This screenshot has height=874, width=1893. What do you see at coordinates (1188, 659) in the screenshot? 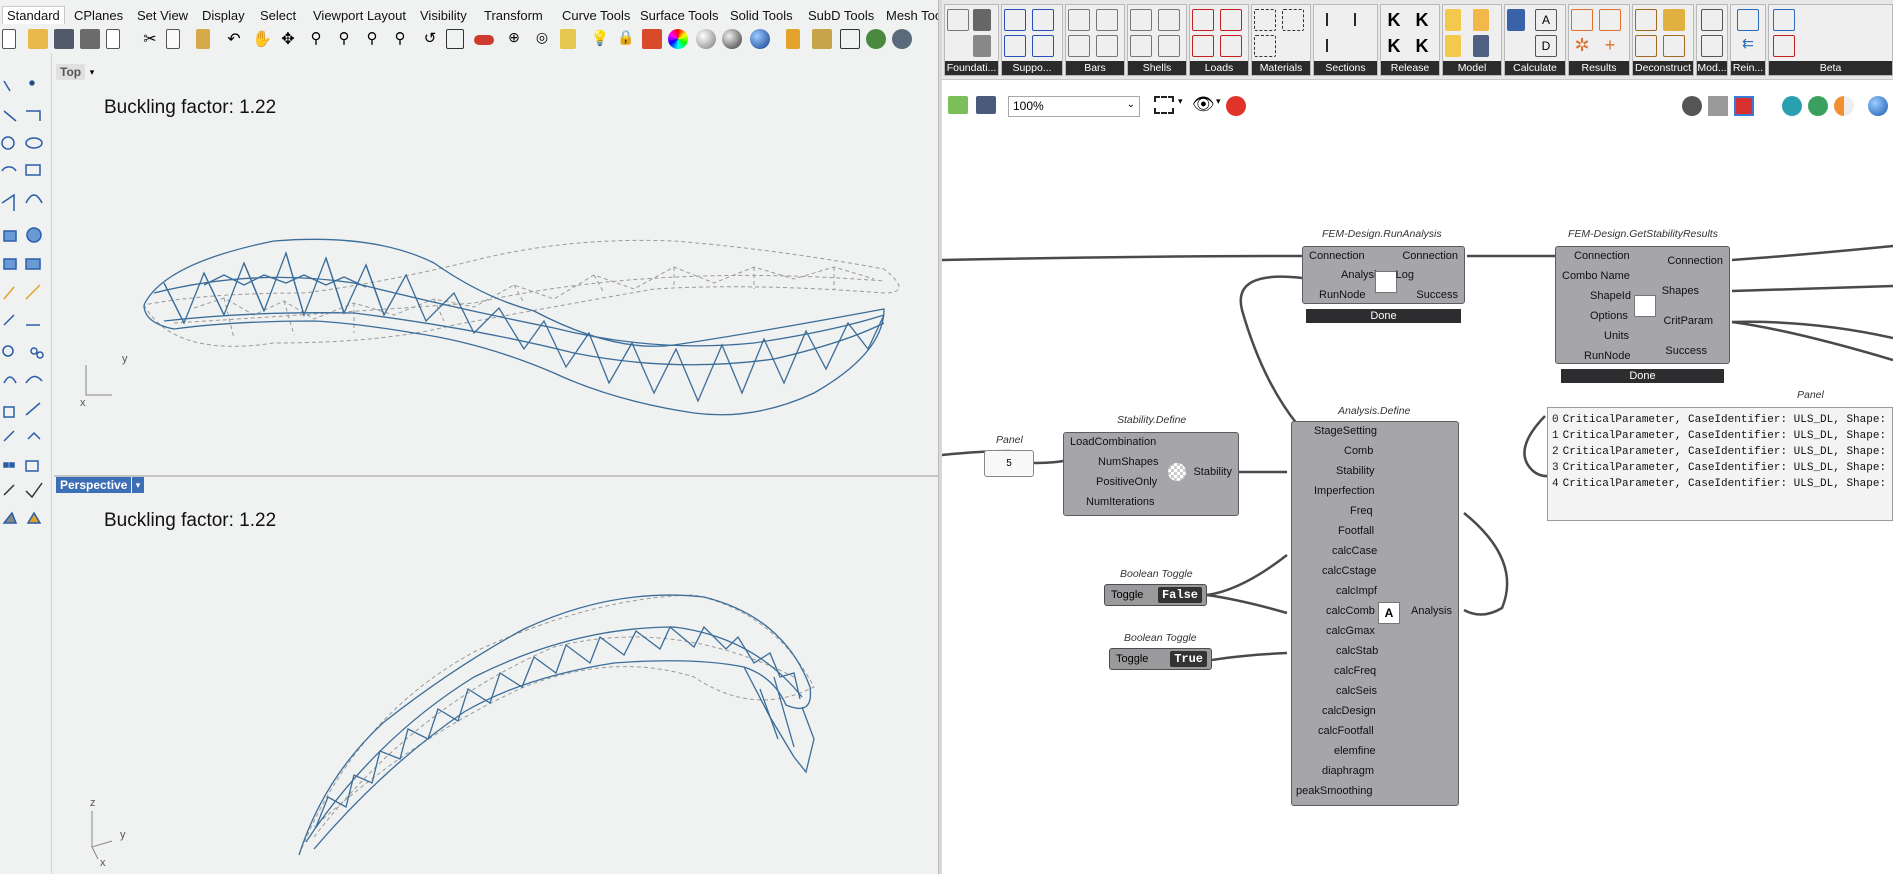
I see `toggle-value: True` at bounding box center [1188, 659].